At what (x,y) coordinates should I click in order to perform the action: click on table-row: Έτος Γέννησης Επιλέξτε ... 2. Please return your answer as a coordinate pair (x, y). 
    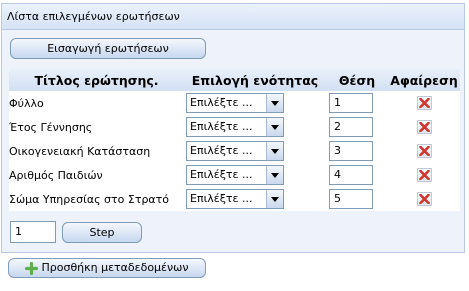
    Looking at the image, I should click on (234, 127).